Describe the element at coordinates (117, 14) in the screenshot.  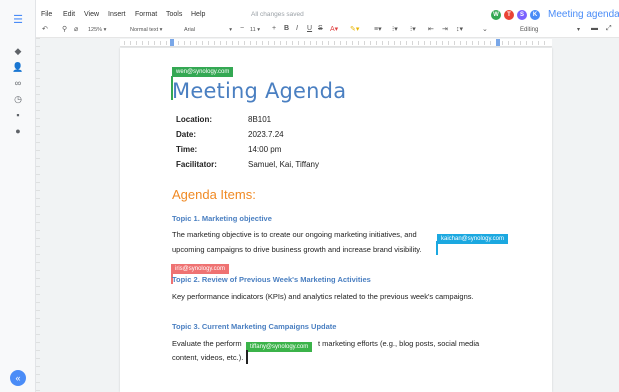
I see `menu-insert: Insert` at that location.